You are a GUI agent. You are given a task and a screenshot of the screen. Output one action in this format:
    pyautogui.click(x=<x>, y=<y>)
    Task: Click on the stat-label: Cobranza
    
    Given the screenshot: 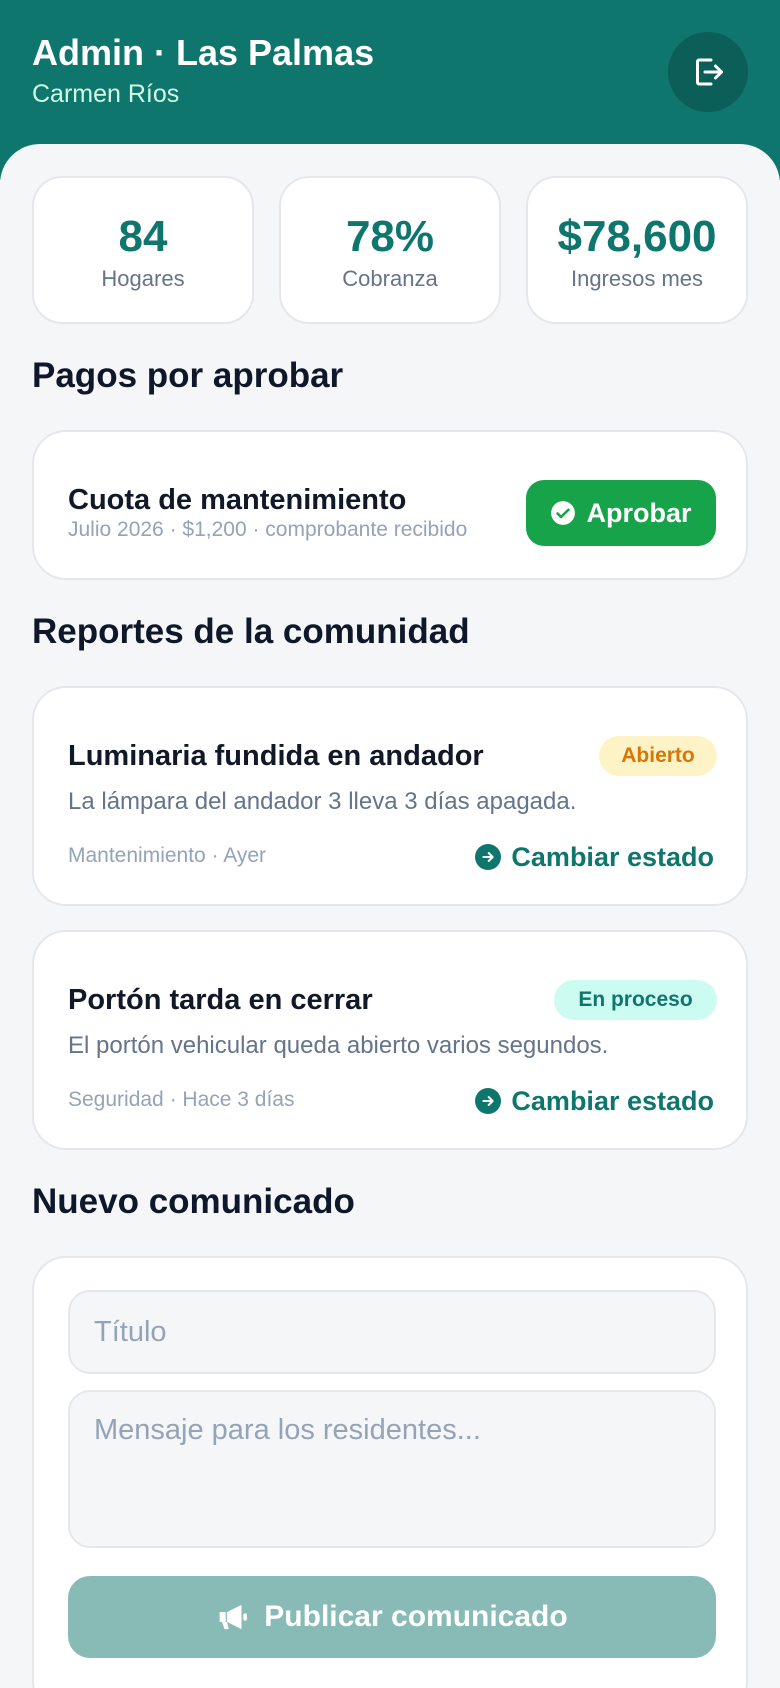 What is the action you would take?
    pyautogui.click(x=390, y=278)
    